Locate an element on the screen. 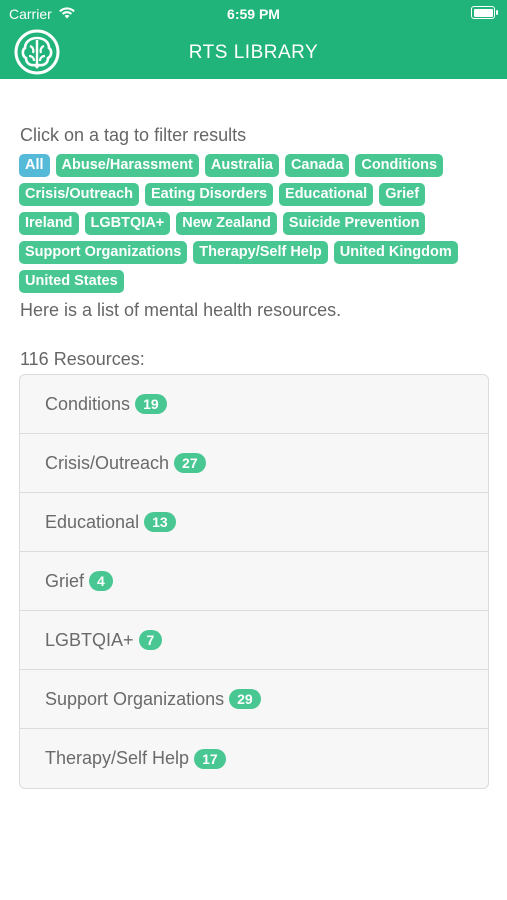 The image size is (507, 900). nav-bar: RTS LIBRARY is located at coordinates (253, 53).